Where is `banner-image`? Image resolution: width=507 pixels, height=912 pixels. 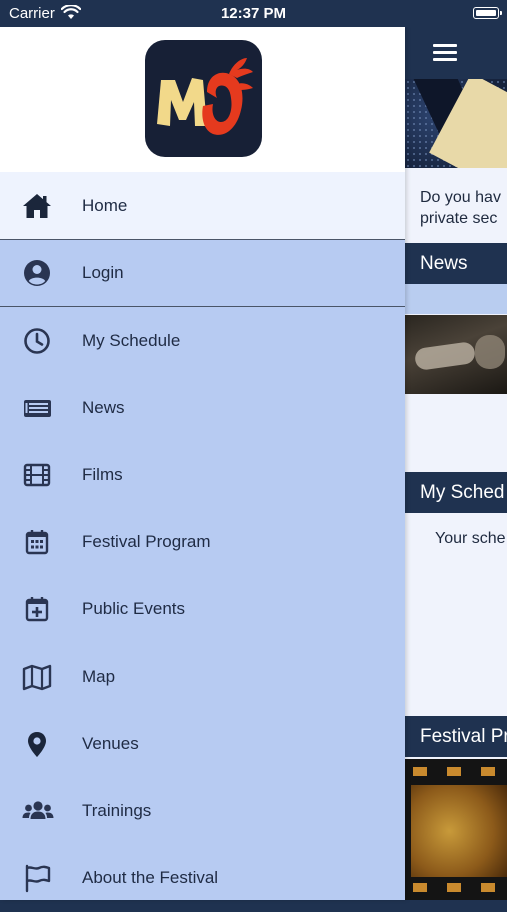
banner-image is located at coordinates (456, 123).